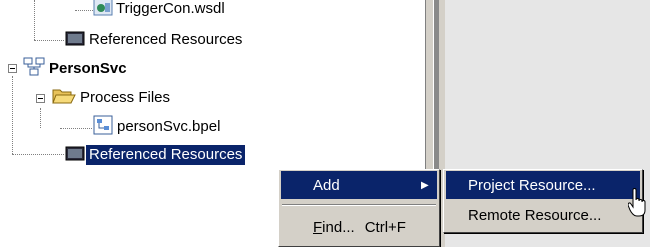 The width and height of the screenshot is (650, 247). Describe the element at coordinates (359, 227) in the screenshot. I see `menu-item-find: Find... Ctrl+F` at that location.